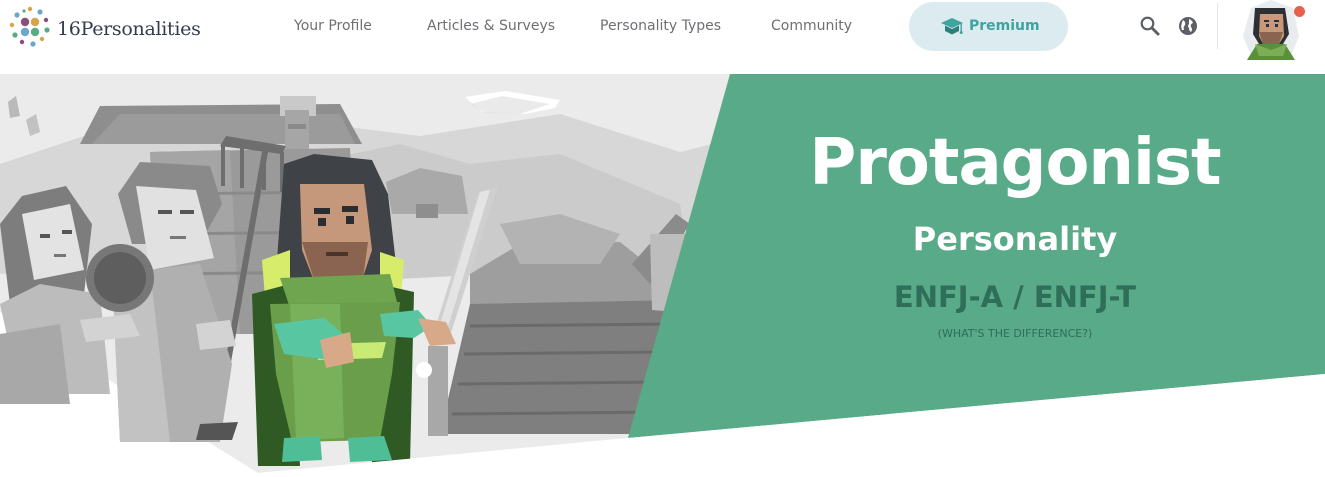 The image size is (1325, 477). What do you see at coordinates (1217, 26) in the screenshot?
I see `header-divider` at bounding box center [1217, 26].